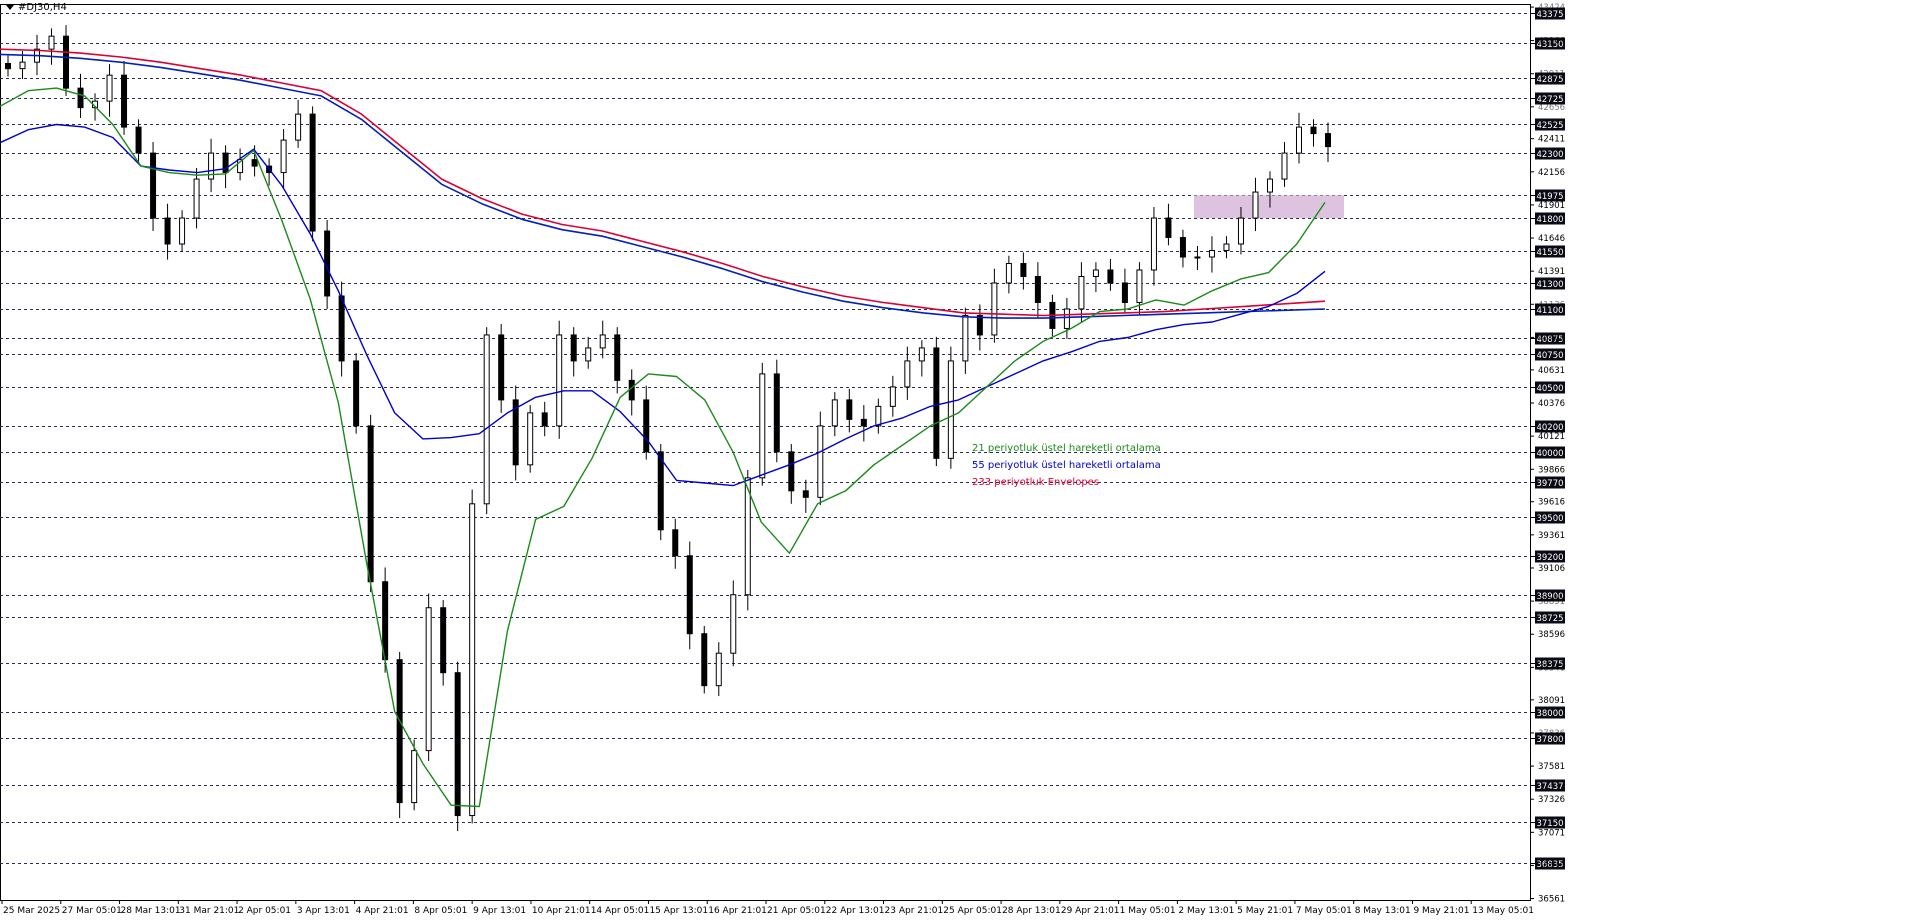 The width and height of the screenshot is (1916, 923). Describe the element at coordinates (914, 911) in the screenshot. I see `time-label: 23 Apr 21:01` at that location.